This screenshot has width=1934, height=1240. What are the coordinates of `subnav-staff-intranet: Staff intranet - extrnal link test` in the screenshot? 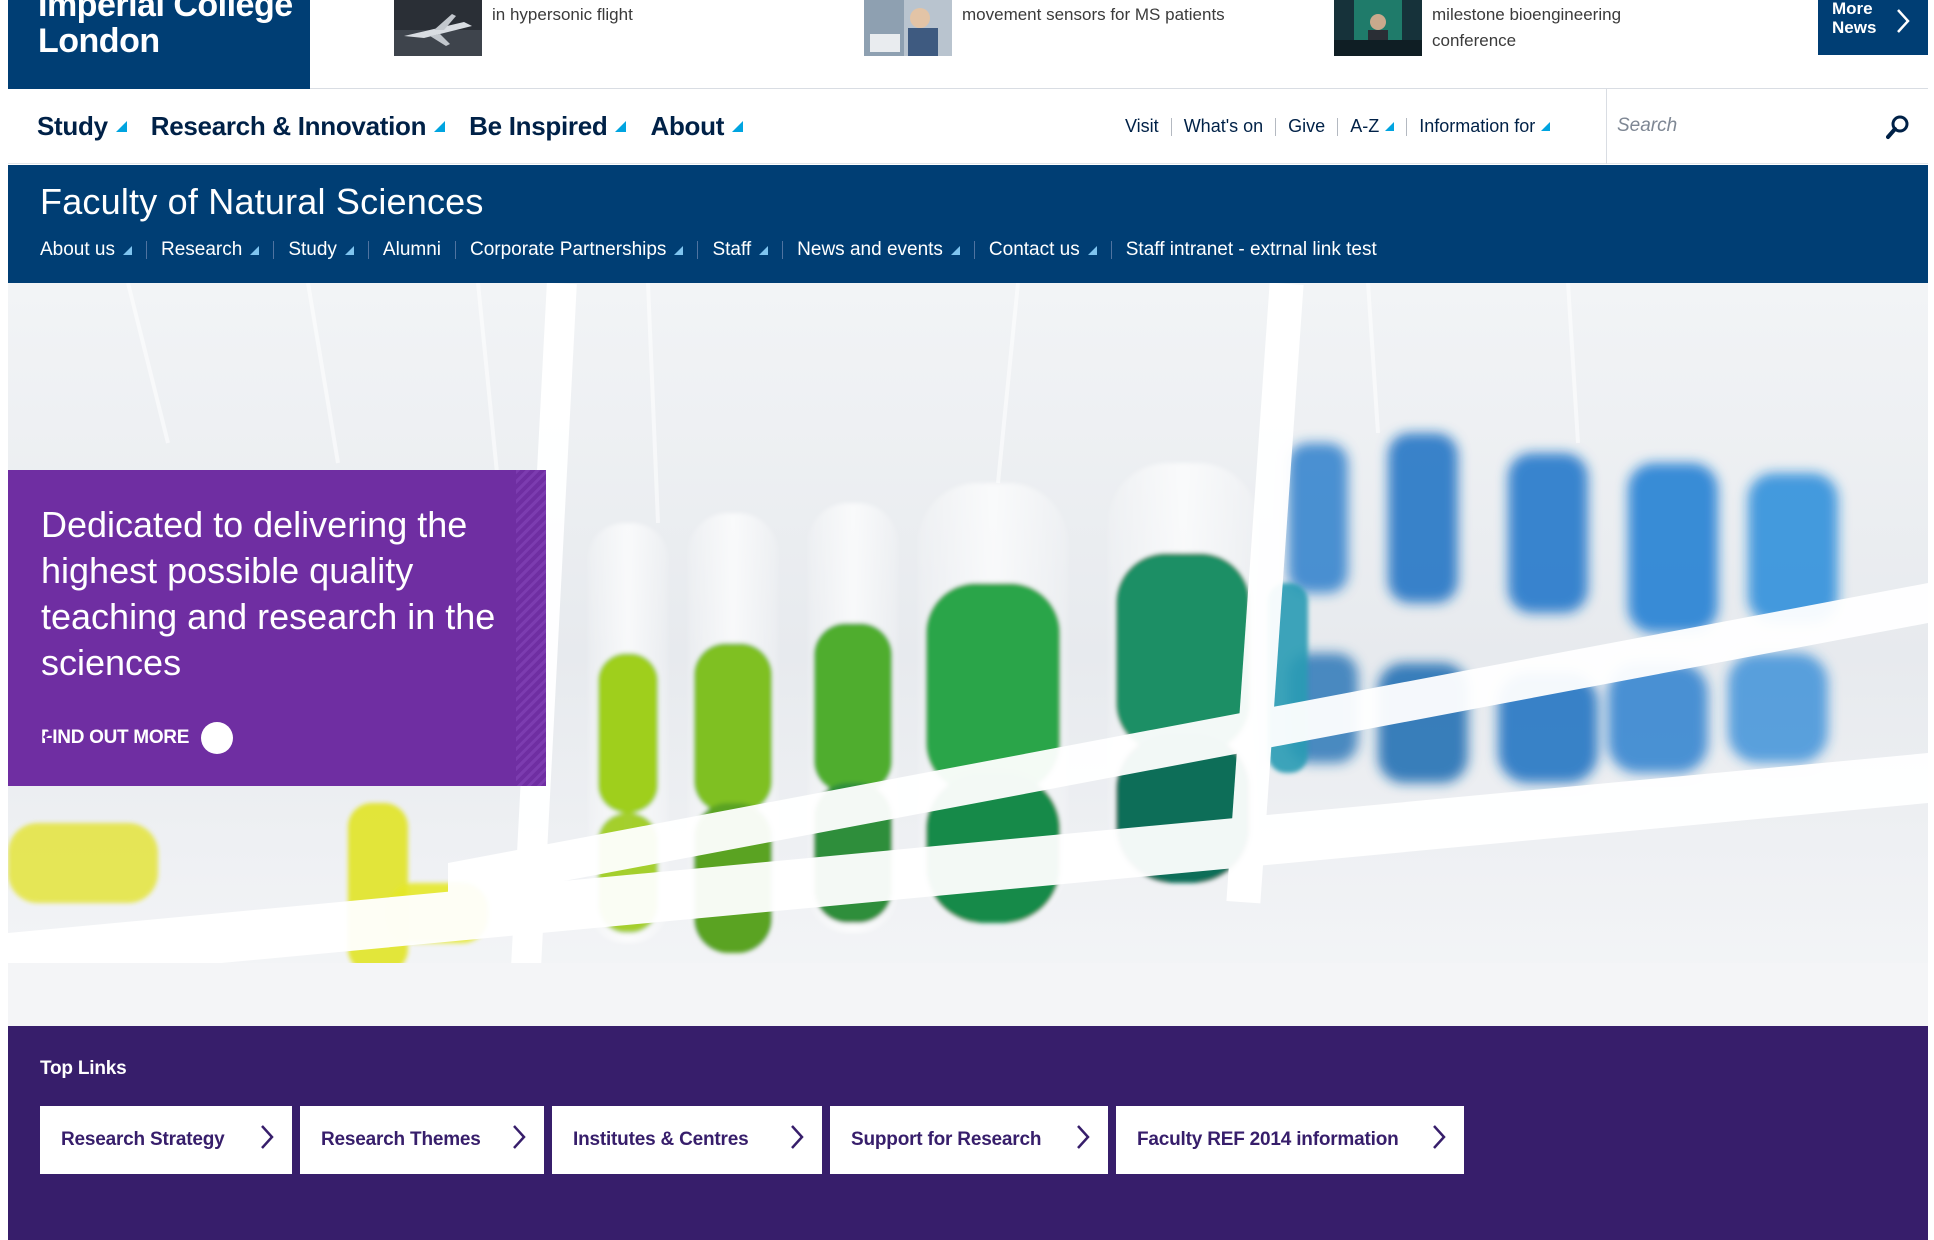 It's located at (1258, 250).